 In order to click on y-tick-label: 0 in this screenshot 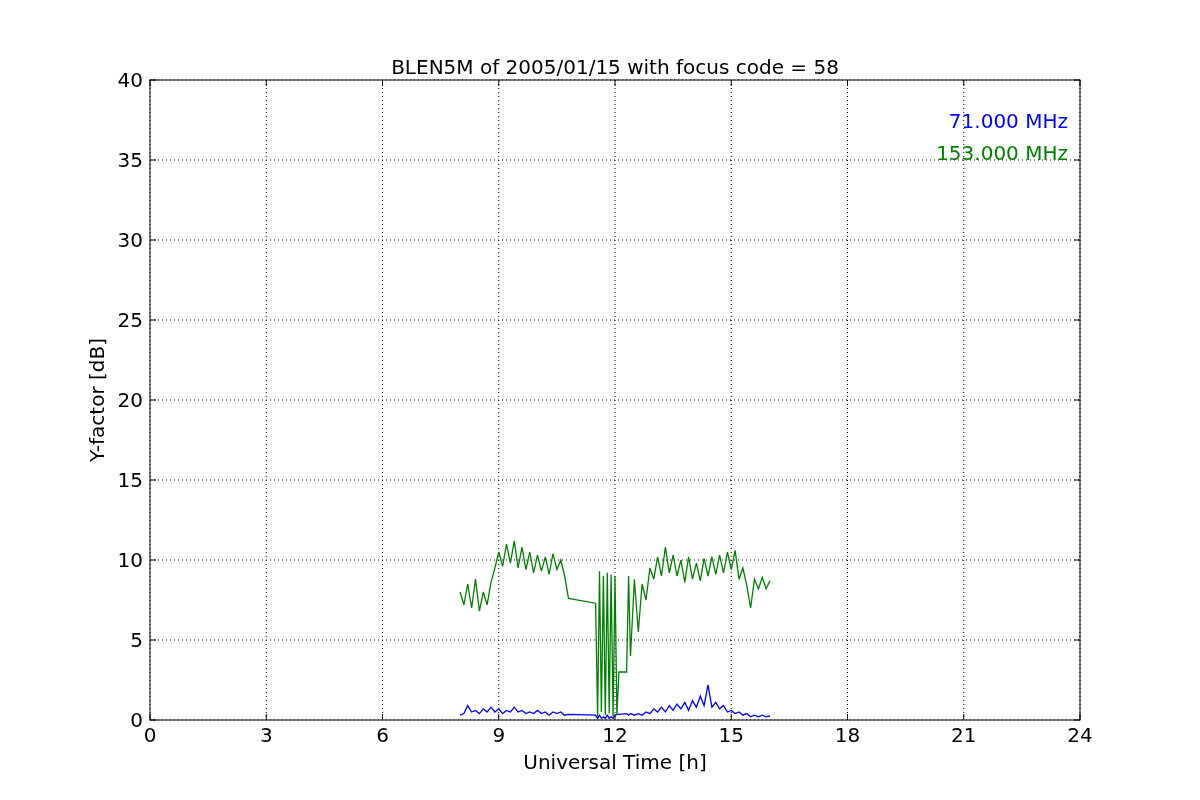, I will do `click(136, 720)`.